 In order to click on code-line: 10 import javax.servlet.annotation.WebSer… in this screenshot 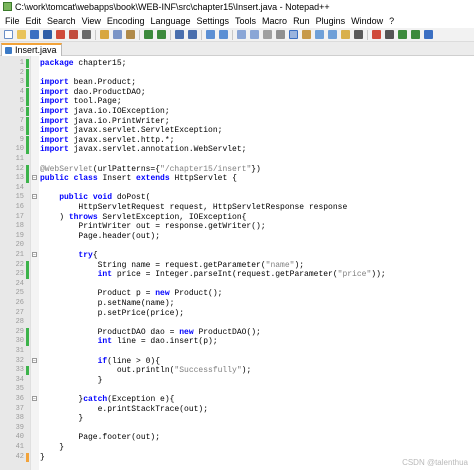, I will do `click(237, 150)`.